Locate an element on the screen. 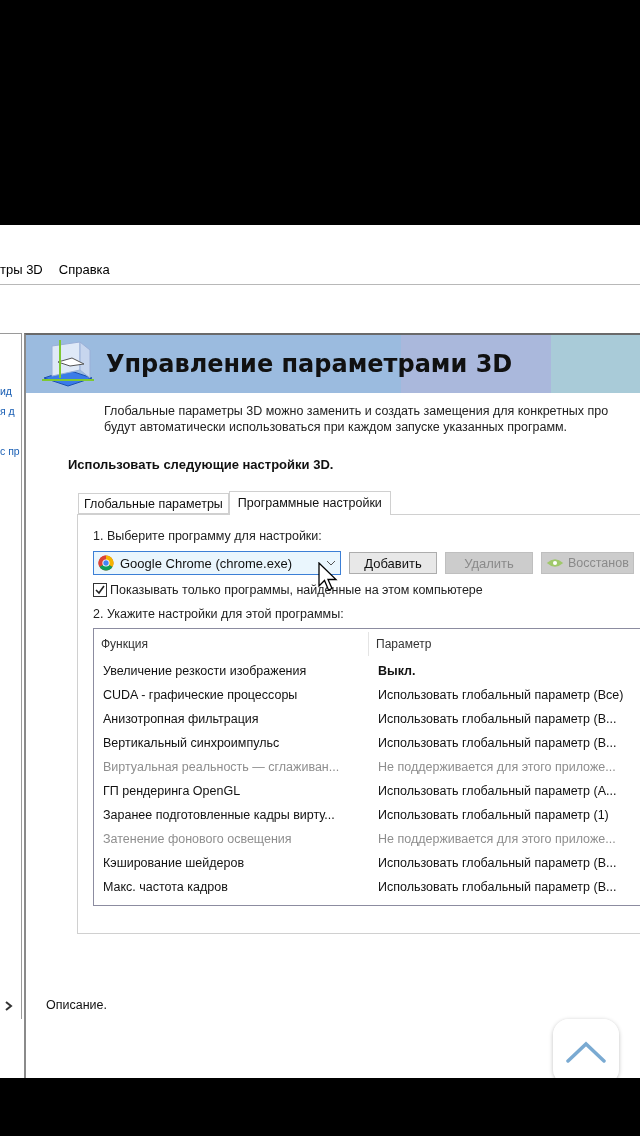  step-label: 1. Выберите программу для настройки: is located at coordinates (208, 536).